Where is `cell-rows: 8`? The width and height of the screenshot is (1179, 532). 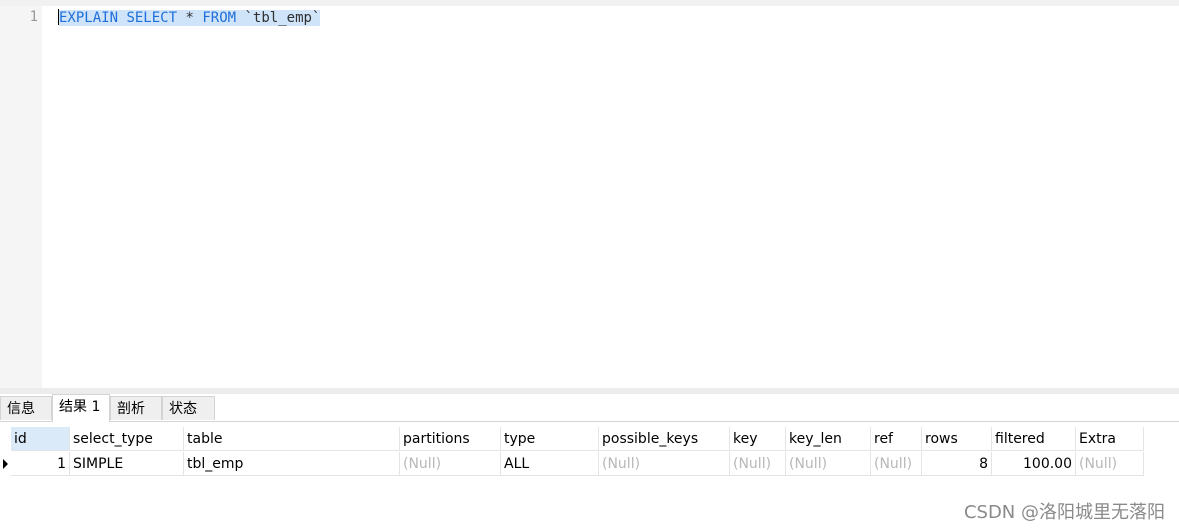 cell-rows: 8 is located at coordinates (957, 464).